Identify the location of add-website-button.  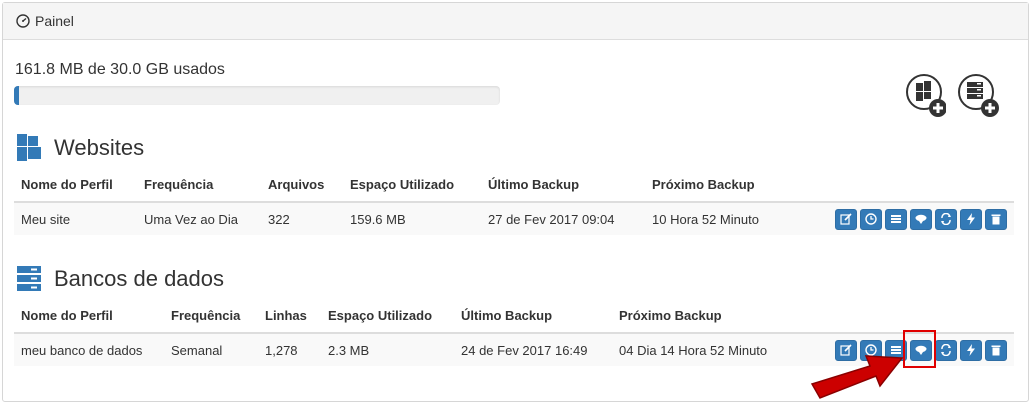
(926, 96).